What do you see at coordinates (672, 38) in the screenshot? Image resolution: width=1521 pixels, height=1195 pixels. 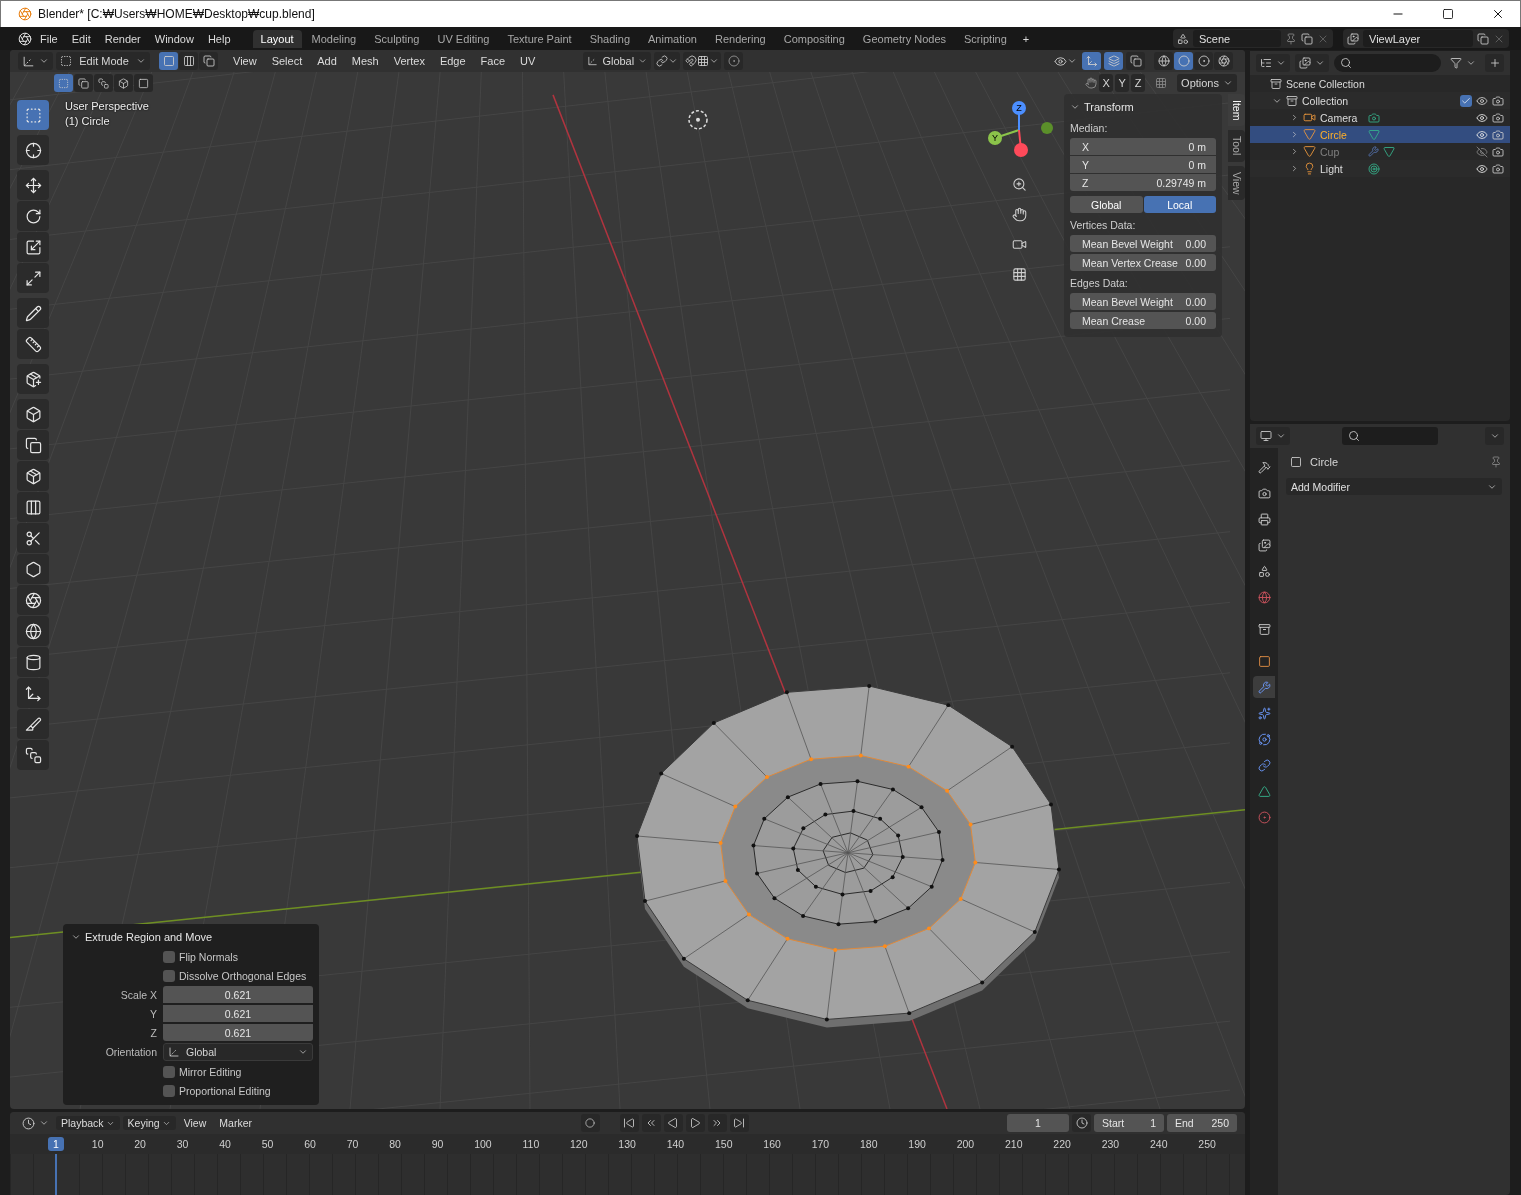 I see `workspace-tab: Animation` at bounding box center [672, 38].